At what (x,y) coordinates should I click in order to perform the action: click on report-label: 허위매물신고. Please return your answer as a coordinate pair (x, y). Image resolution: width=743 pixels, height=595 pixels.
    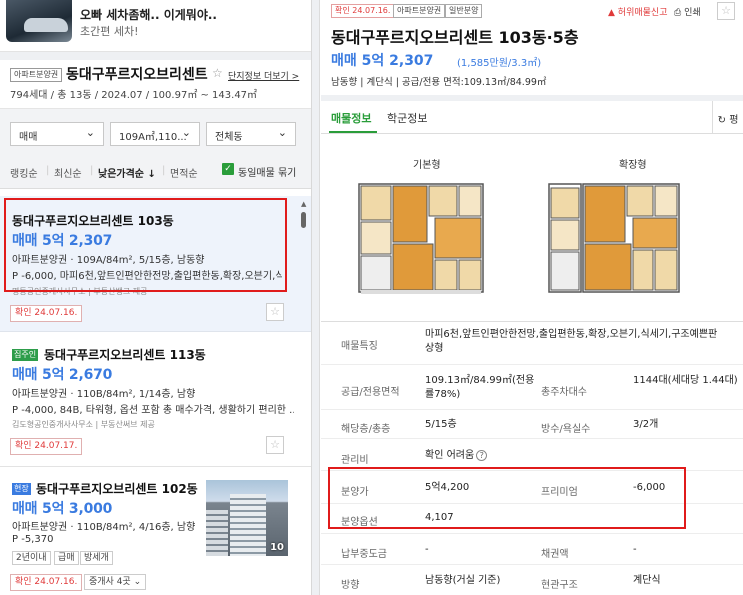
    Looking at the image, I should click on (642, 13).